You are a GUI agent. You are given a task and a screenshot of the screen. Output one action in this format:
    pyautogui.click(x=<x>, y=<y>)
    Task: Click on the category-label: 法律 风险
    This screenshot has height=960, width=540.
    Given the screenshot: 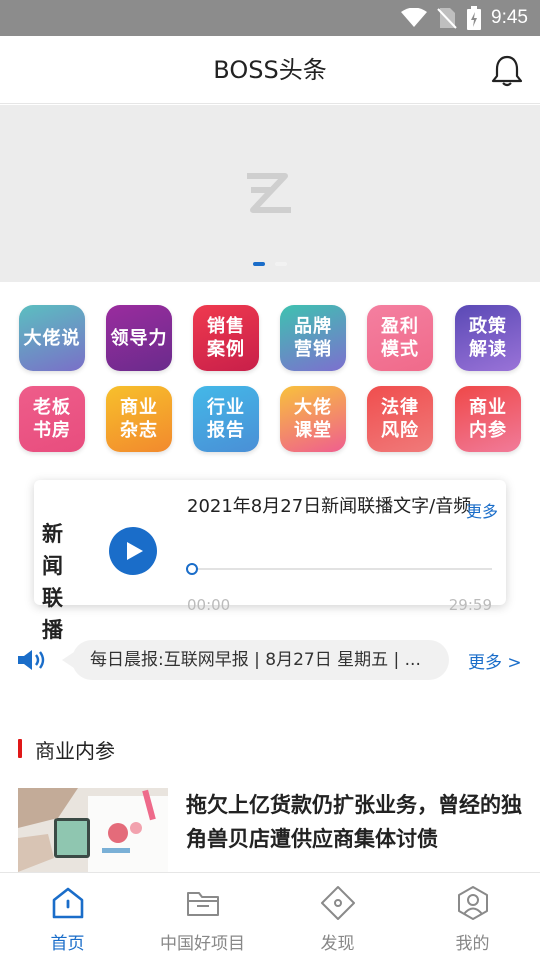 What is the action you would take?
    pyautogui.click(x=400, y=419)
    